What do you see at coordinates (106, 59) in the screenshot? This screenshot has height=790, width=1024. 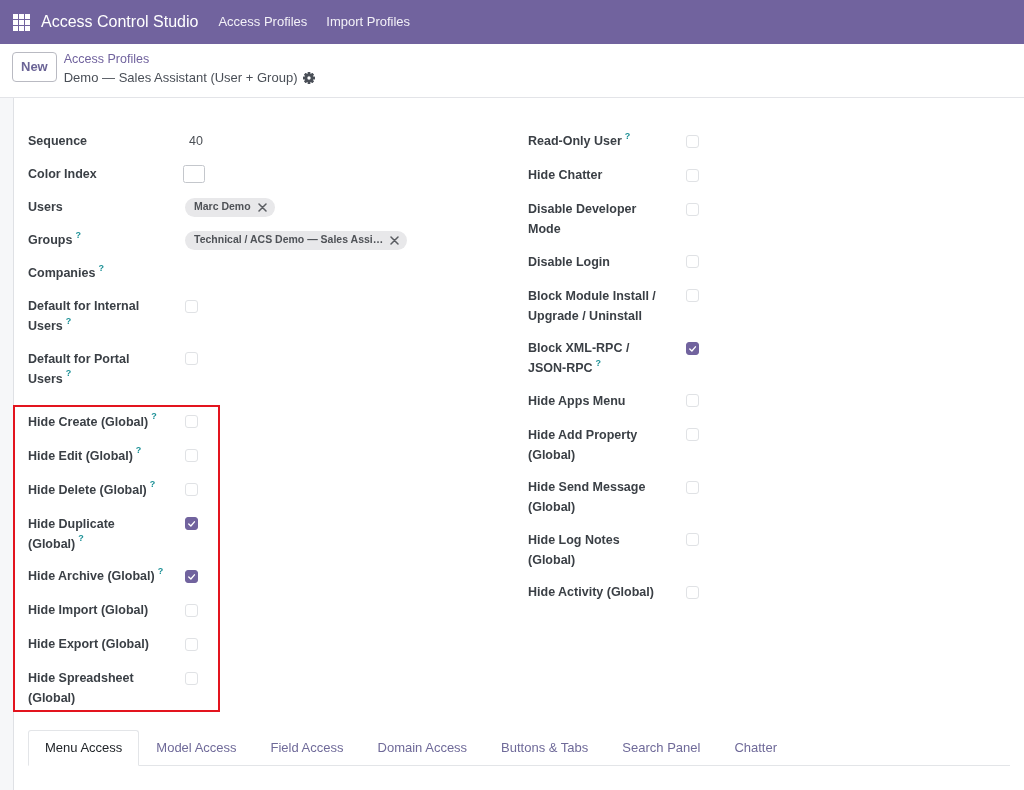 I see `breadcrumb-link: Access Profiles` at bounding box center [106, 59].